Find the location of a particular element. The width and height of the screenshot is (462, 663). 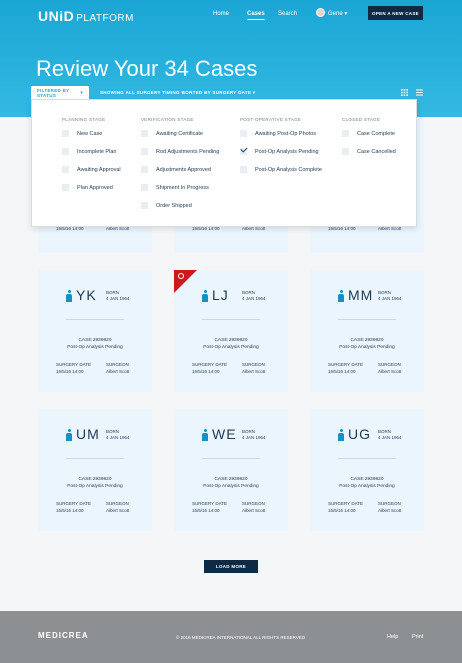

option-label: Rod Adjustments Pending is located at coordinates (188, 151).